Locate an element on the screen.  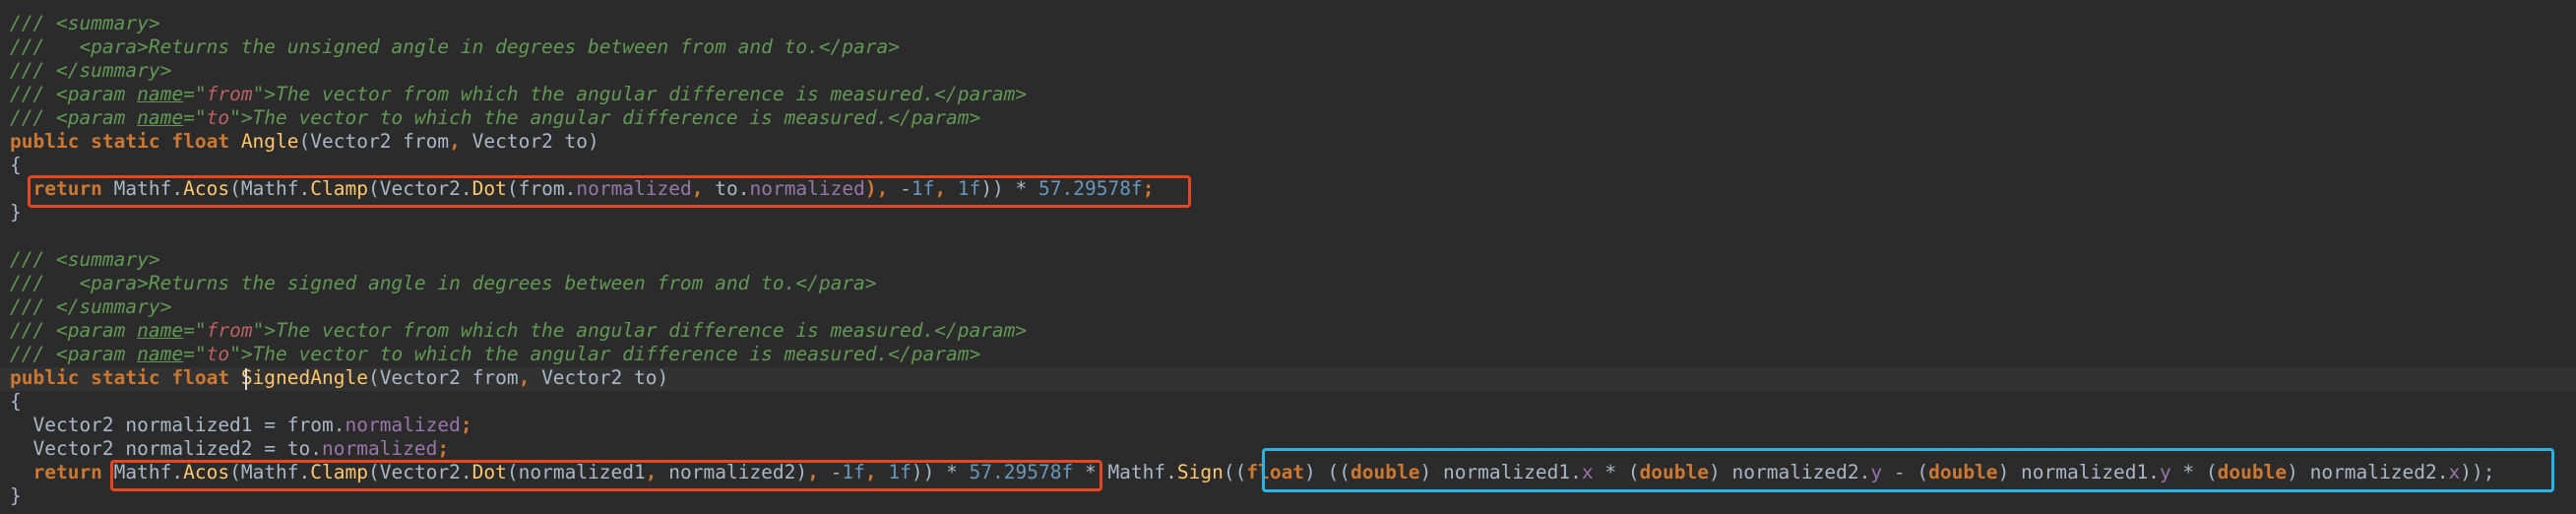
text-caret is located at coordinates (246, 379).